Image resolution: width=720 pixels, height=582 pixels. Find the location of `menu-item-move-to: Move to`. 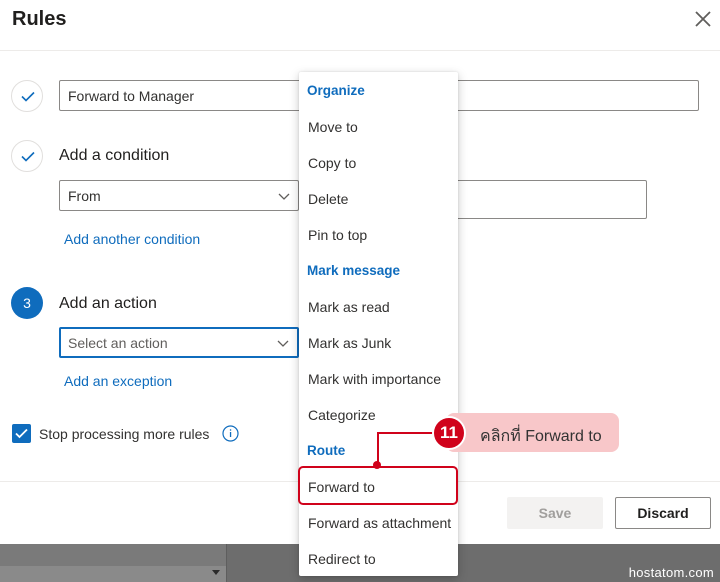

menu-item-move-to: Move to is located at coordinates (333, 127).